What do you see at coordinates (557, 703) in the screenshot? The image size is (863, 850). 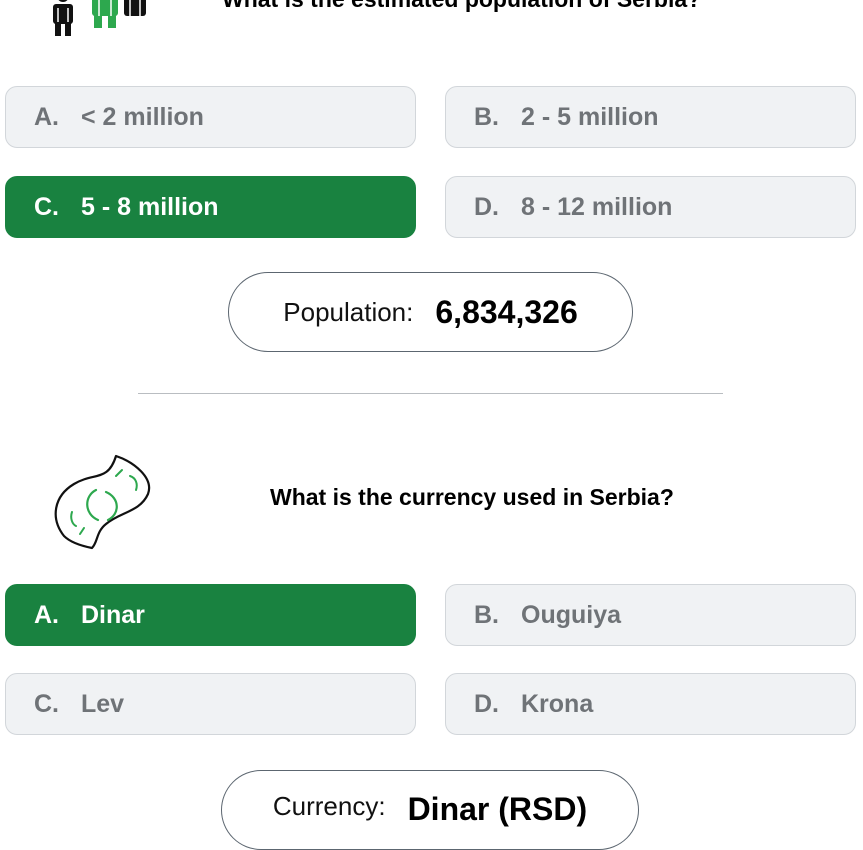 I see `option-text: Krona` at bounding box center [557, 703].